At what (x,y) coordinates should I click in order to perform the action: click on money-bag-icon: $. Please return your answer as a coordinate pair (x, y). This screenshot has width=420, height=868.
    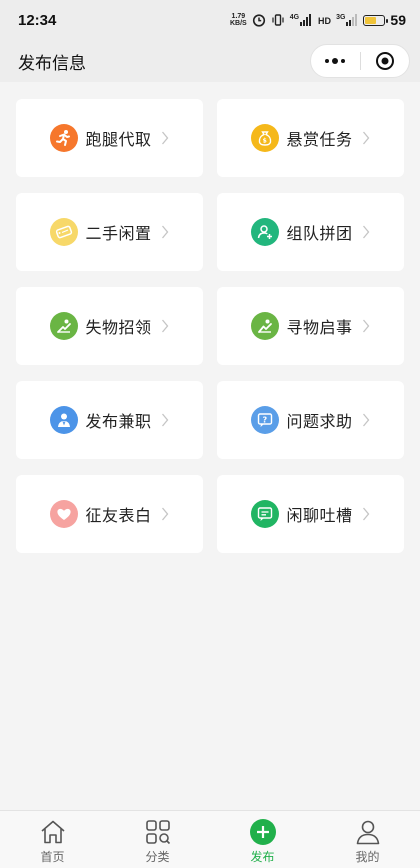
    Looking at the image, I should click on (265, 138).